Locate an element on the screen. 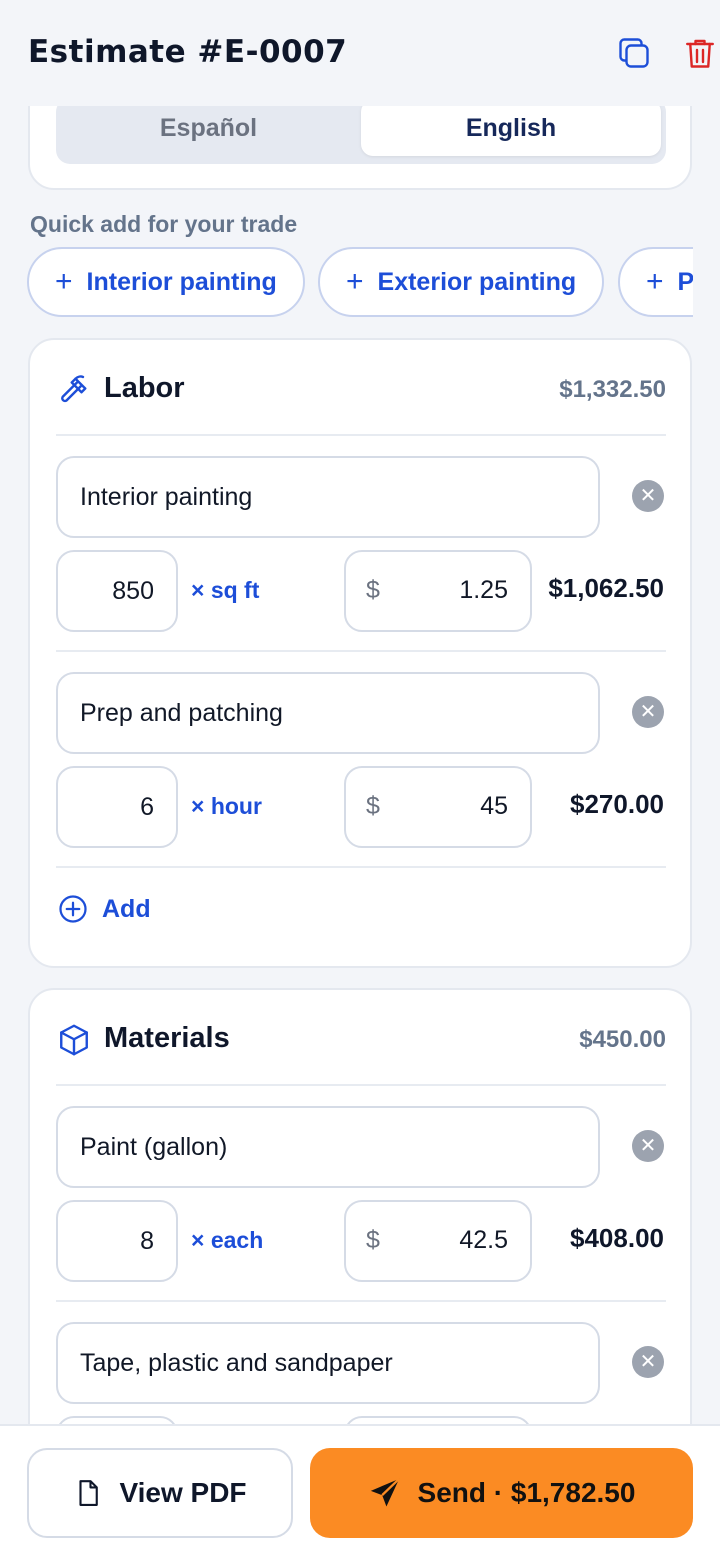  duplicate-button is located at coordinates (634, 53).